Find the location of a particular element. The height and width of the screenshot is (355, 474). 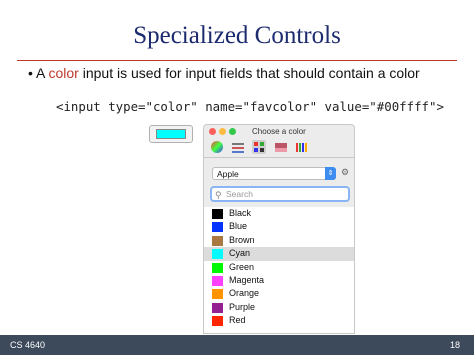

minimize-icon is located at coordinates (222, 131).